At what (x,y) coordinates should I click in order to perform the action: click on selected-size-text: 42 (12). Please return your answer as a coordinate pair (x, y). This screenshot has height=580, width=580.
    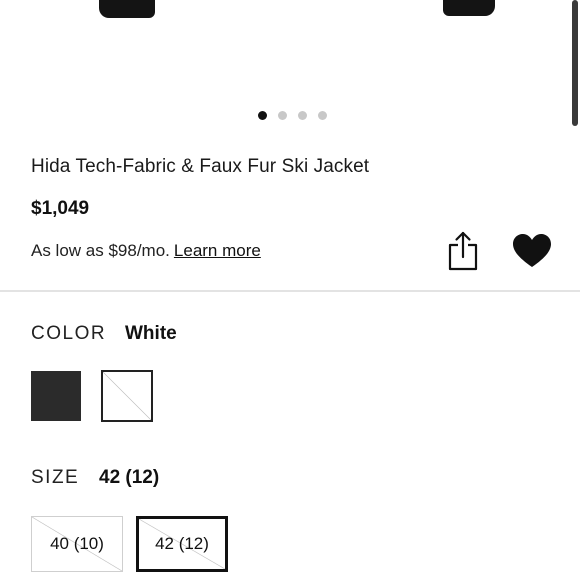
    Looking at the image, I should click on (129, 477).